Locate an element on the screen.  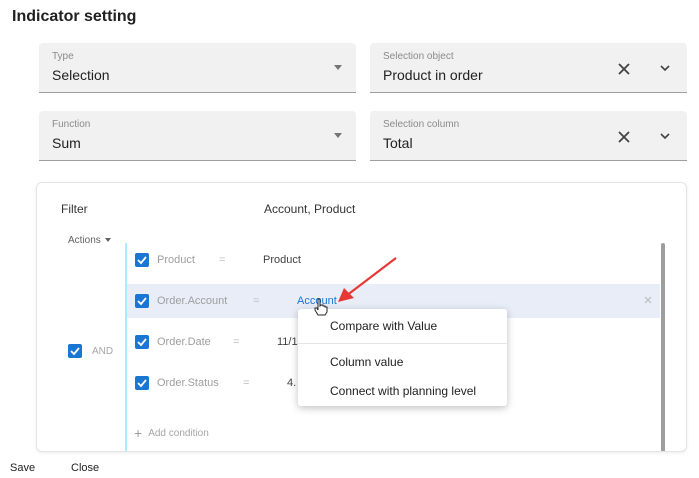
condition-column: Order.Account is located at coordinates (192, 301).